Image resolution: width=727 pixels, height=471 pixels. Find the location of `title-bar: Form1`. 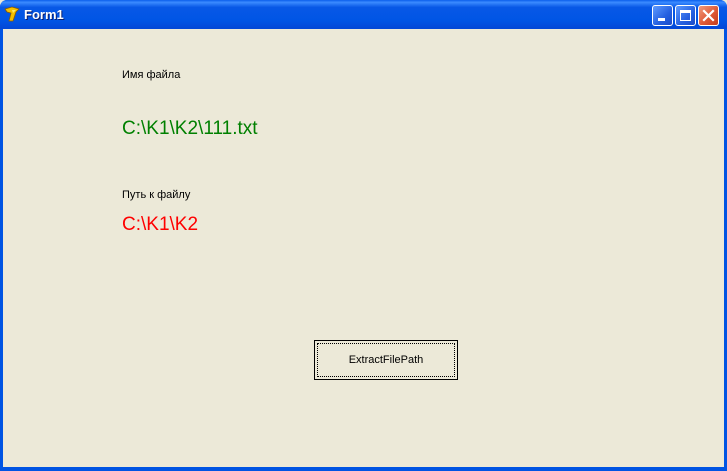

title-bar: Form1 is located at coordinates (363, 14).